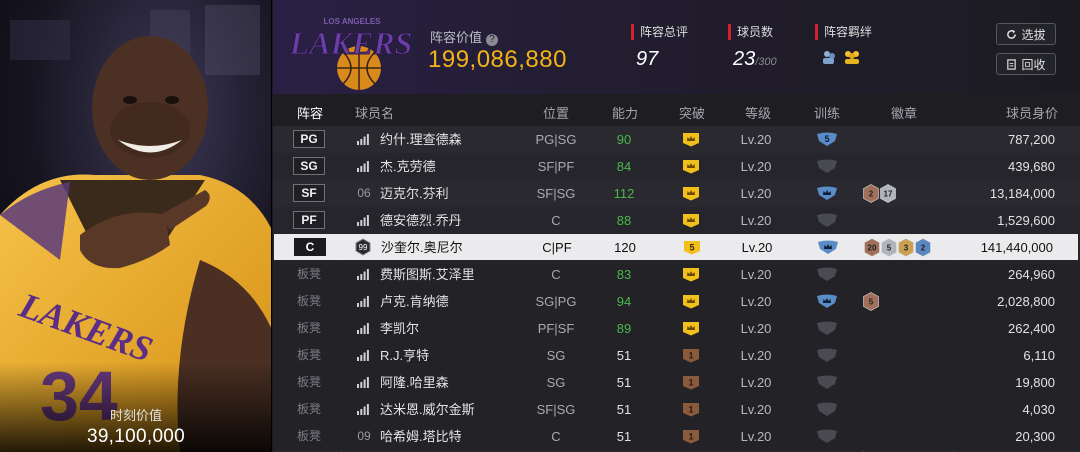  I want to click on player-name: 德安德烈.乔丹, so click(421, 220).